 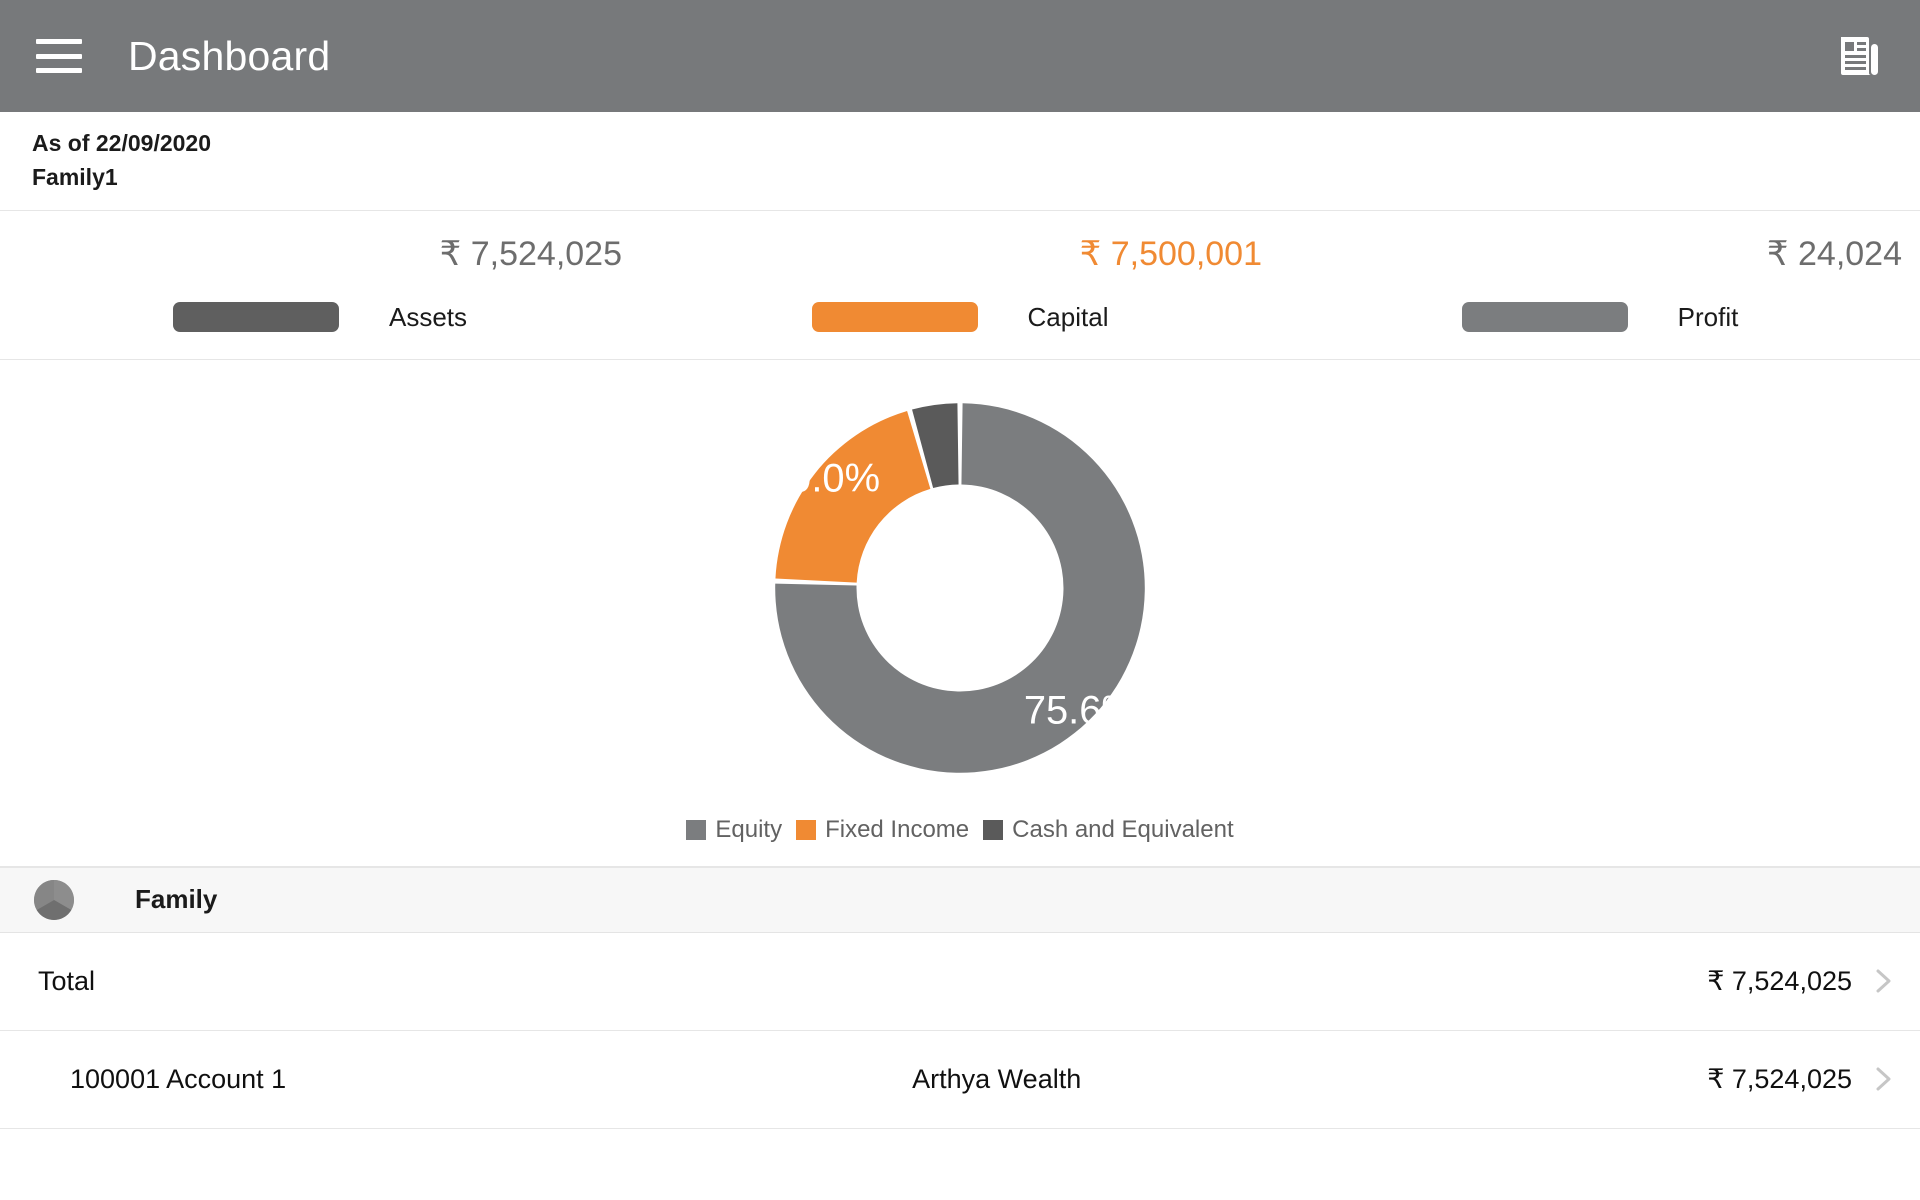 I want to click on kpi-capital: ₹ 7,500,001 Capital, so click(x=960, y=283).